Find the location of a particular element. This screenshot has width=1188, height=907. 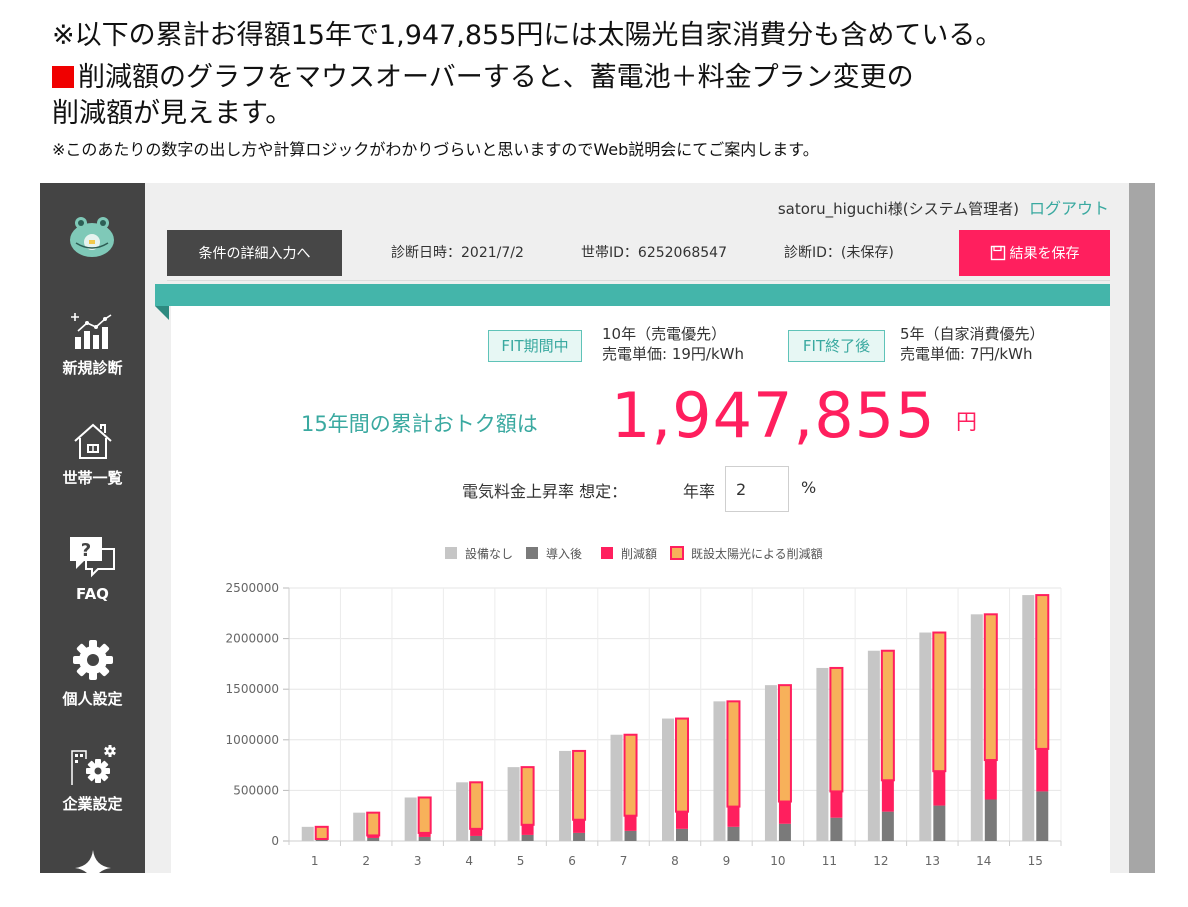

legend-label: 設備なし is located at coordinates (489, 553).